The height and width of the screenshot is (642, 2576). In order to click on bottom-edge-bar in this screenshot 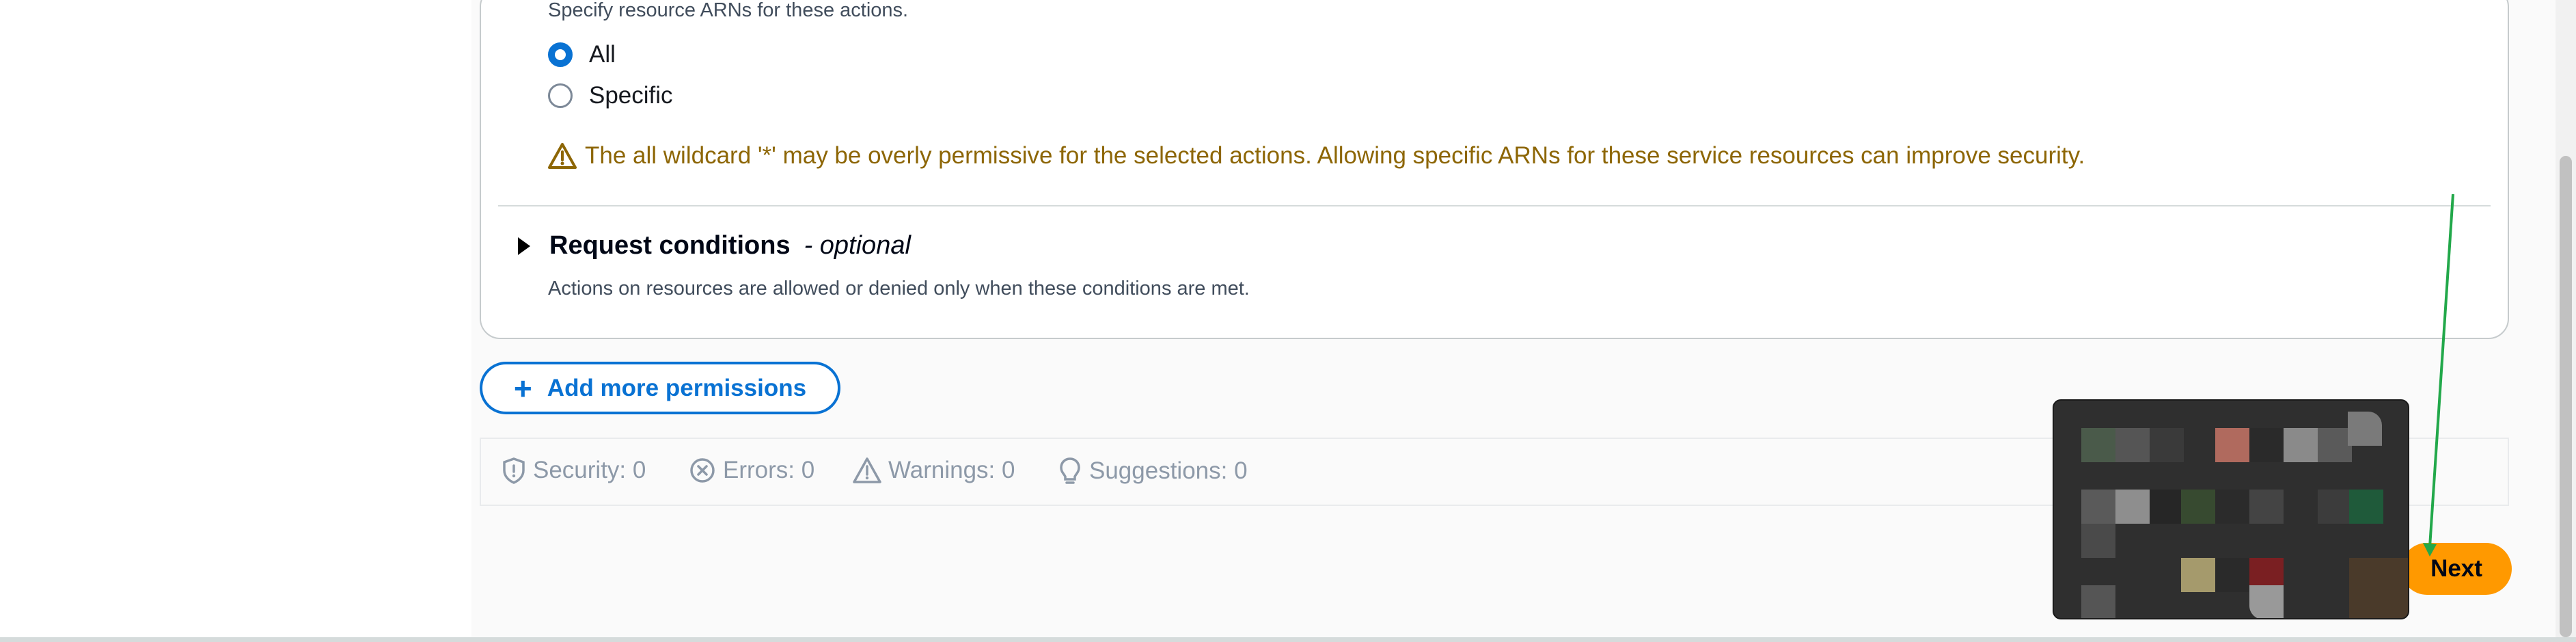, I will do `click(1288, 639)`.